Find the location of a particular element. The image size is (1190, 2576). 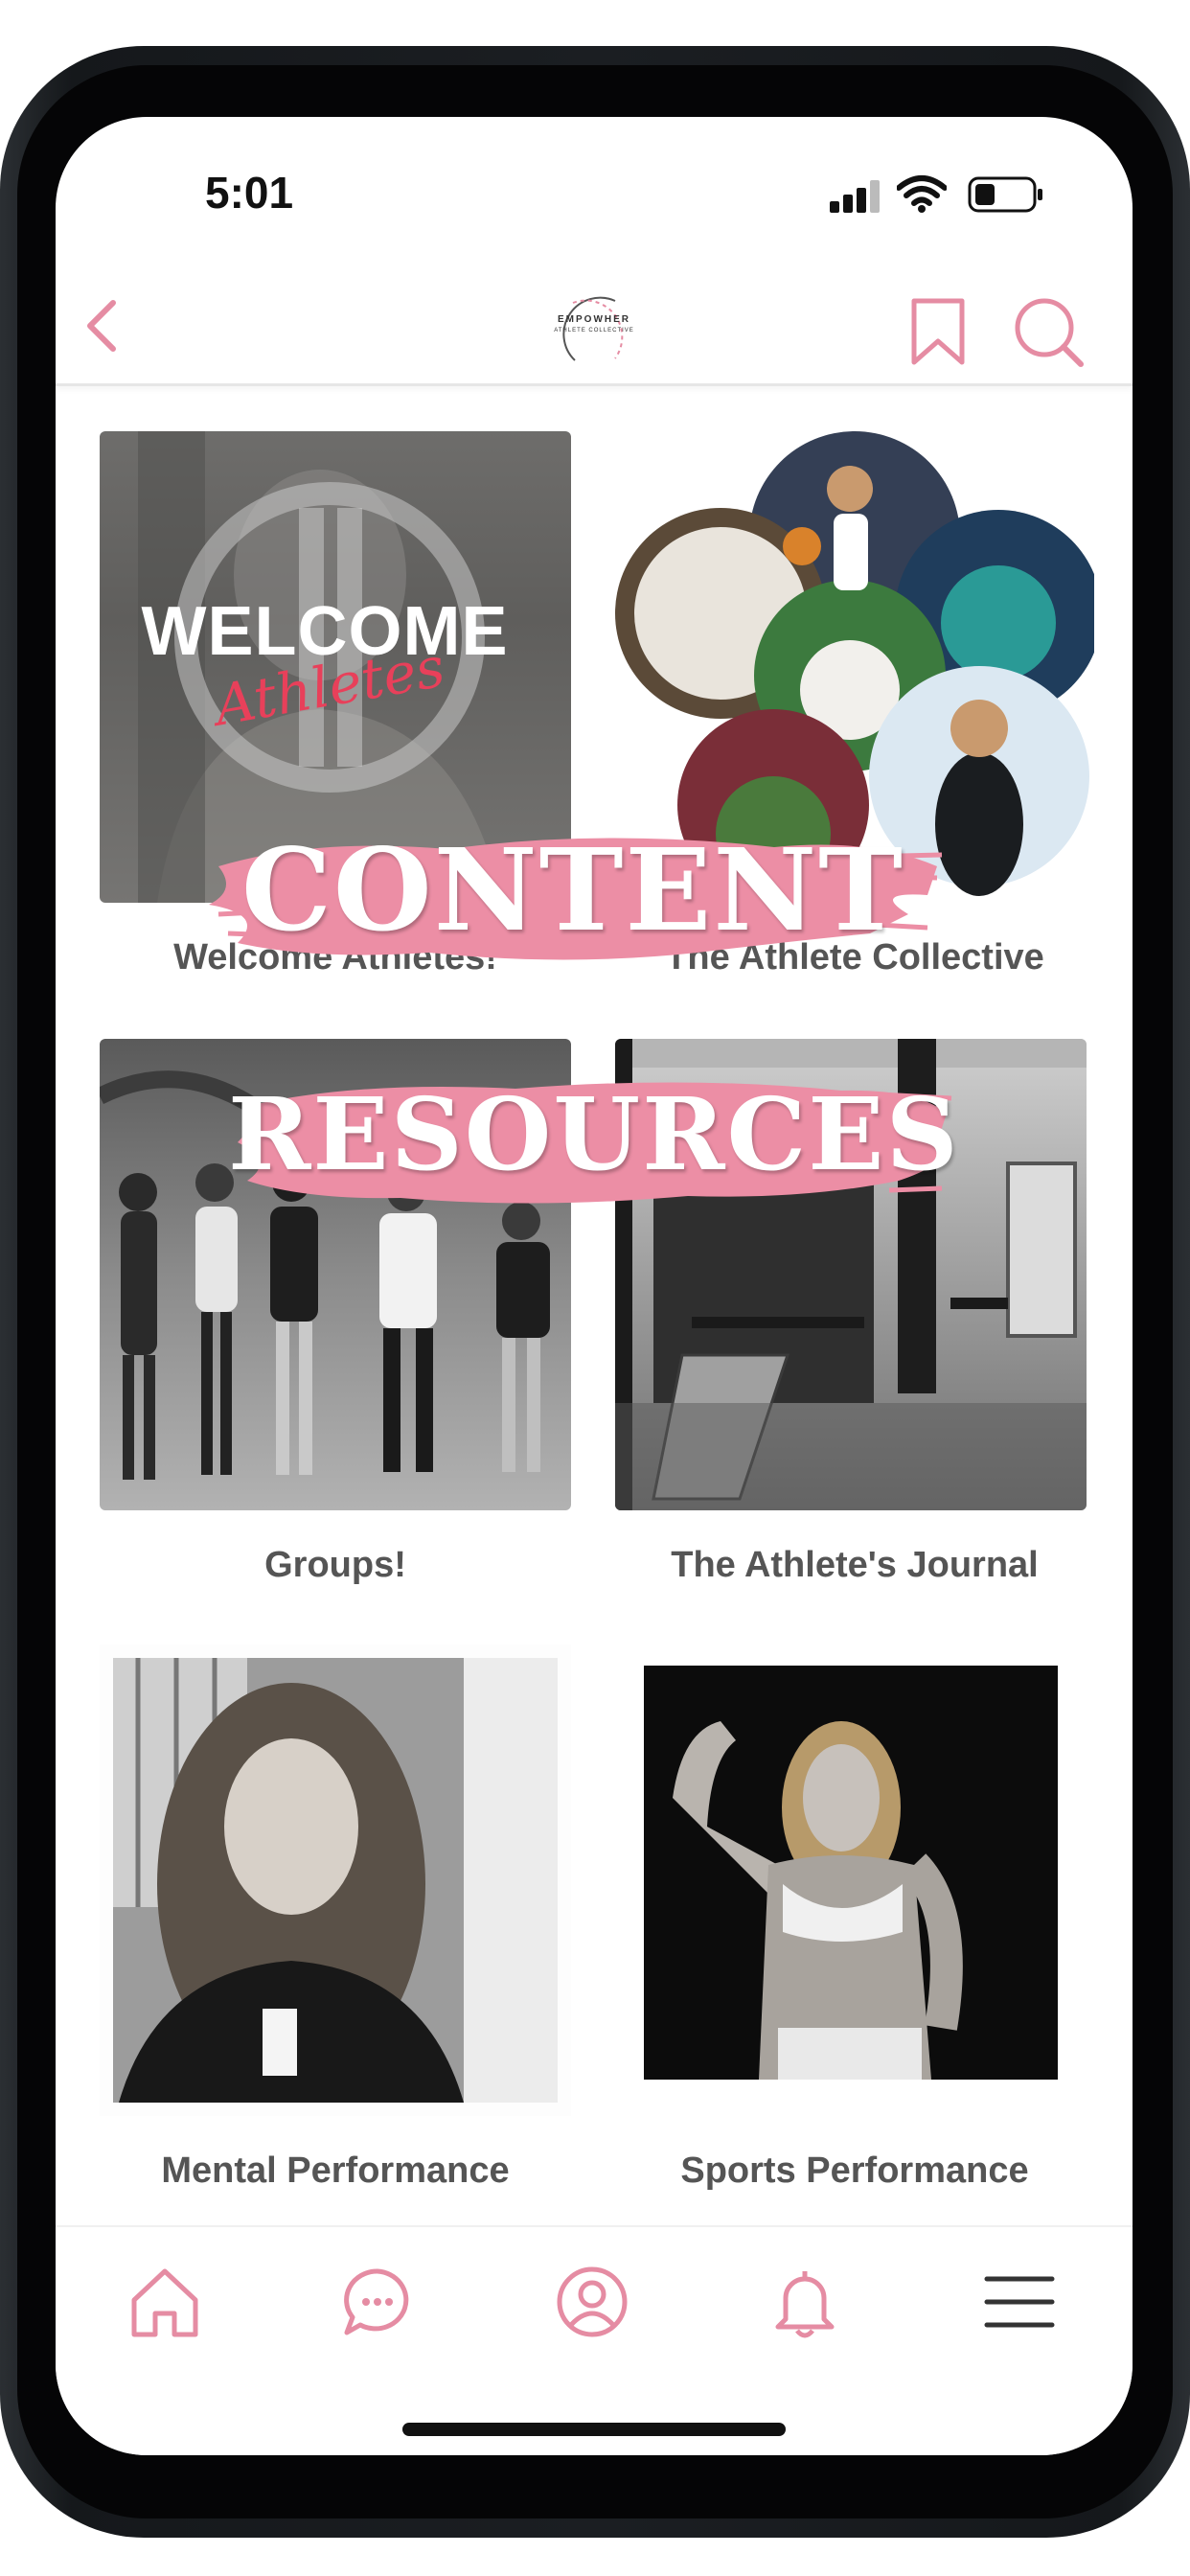

home-indicator is located at coordinates (594, 2429).